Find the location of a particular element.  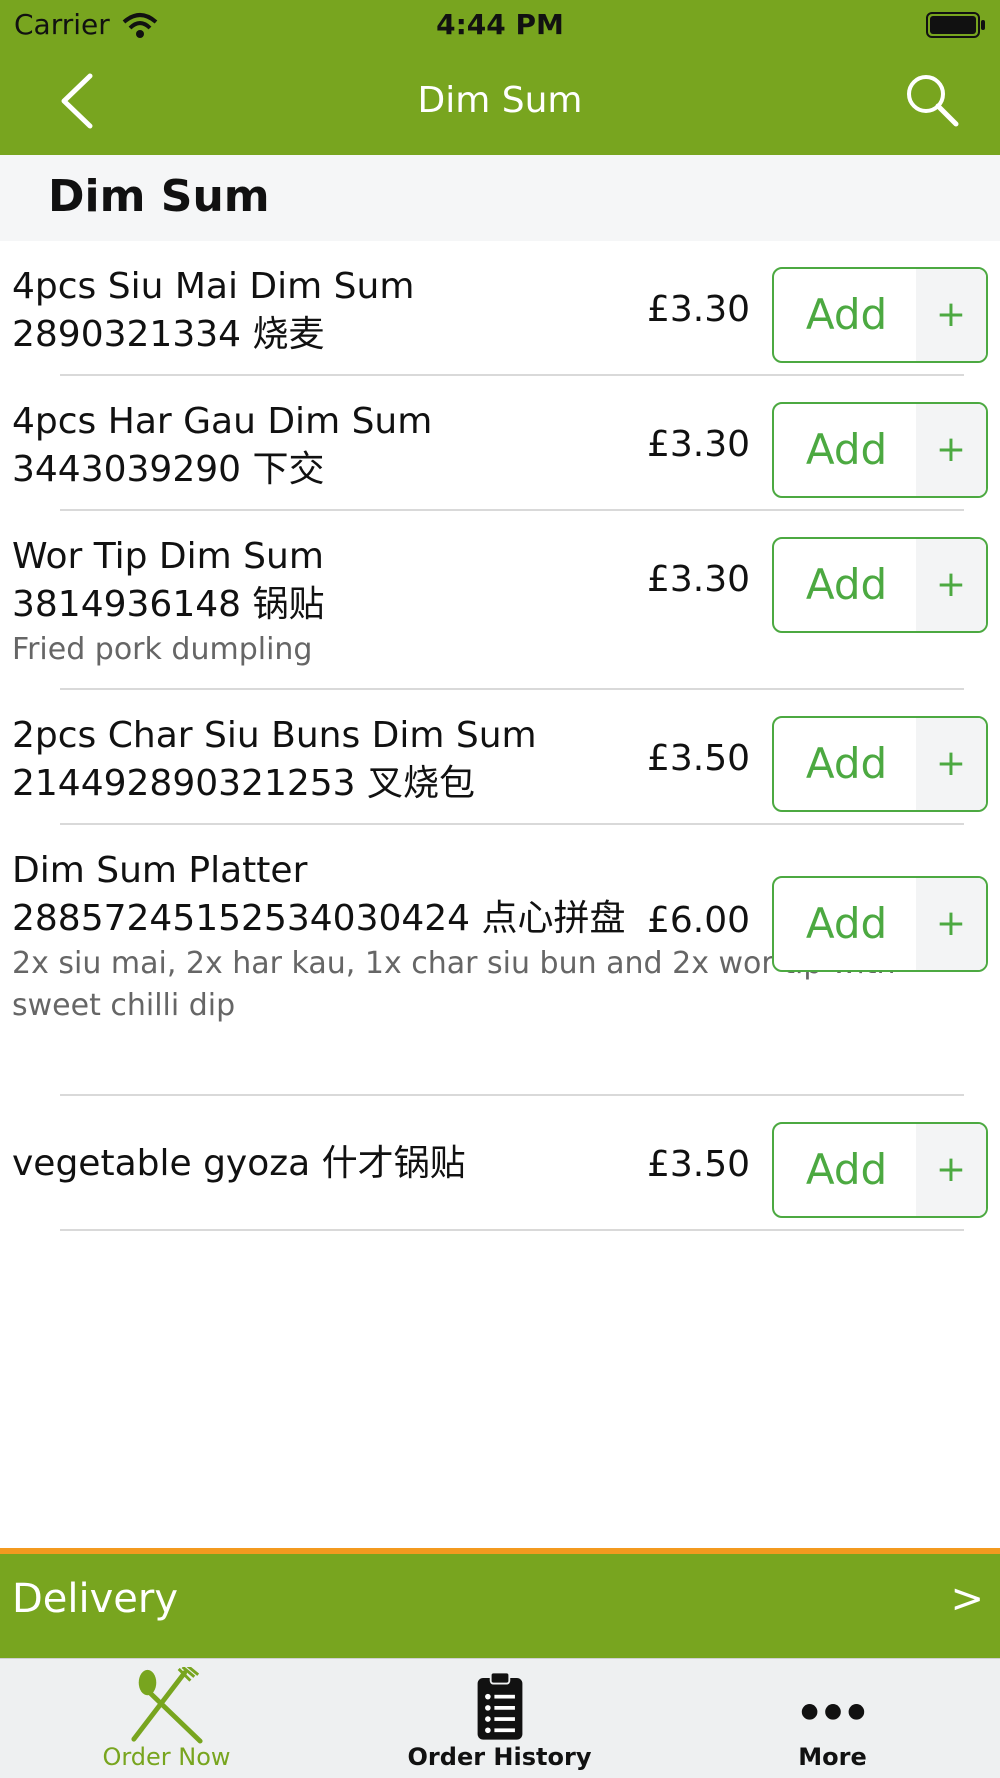

section-title: Dim Sum is located at coordinates (159, 196).